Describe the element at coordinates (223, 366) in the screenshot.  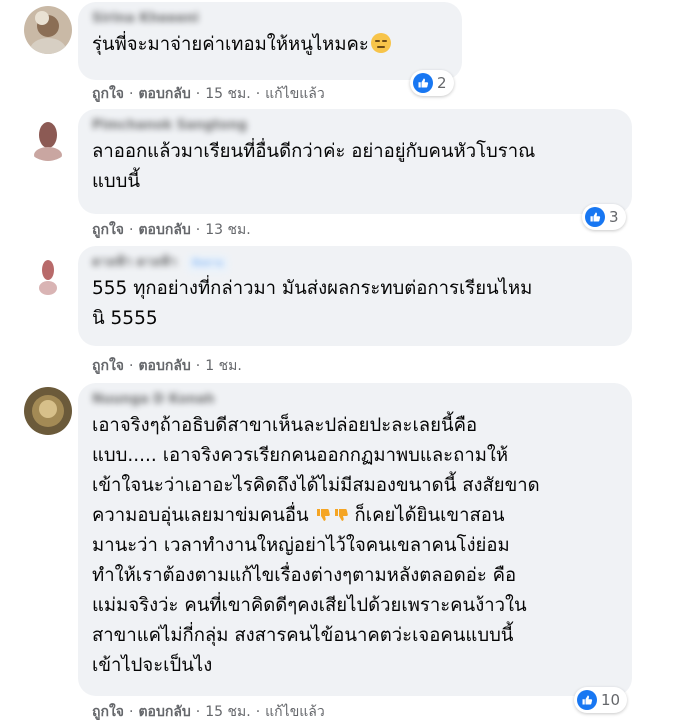
I see `timestamp: 1 ชม.` at that location.